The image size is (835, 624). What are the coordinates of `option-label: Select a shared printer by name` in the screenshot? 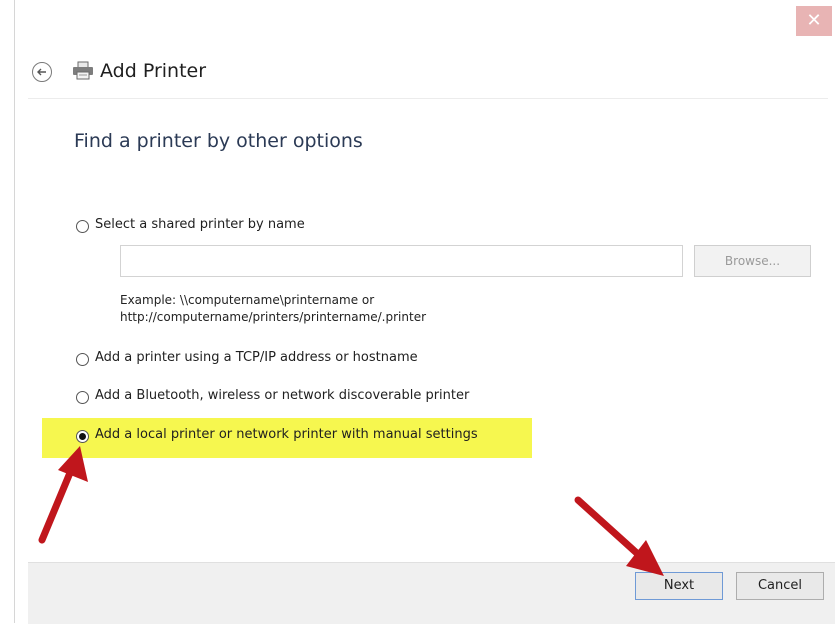 It's located at (200, 224).